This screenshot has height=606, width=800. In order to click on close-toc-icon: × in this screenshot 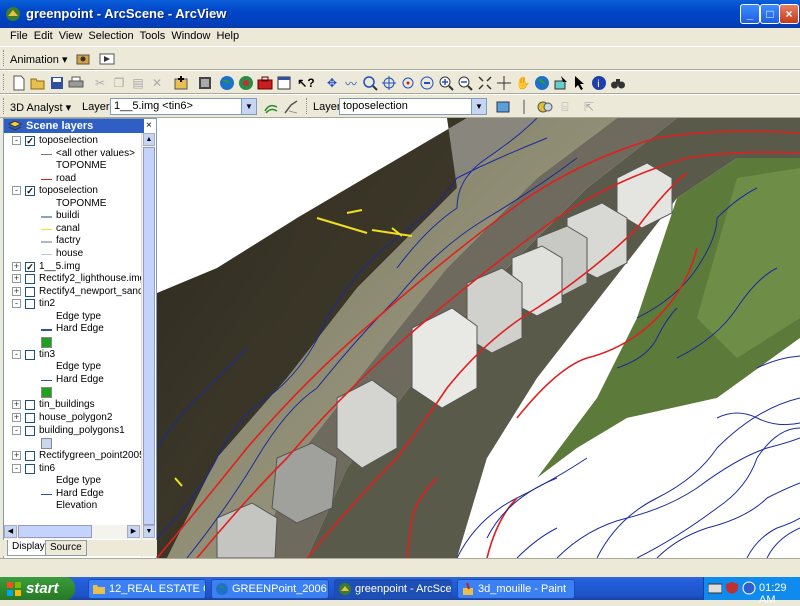, I will do `click(149, 125)`.